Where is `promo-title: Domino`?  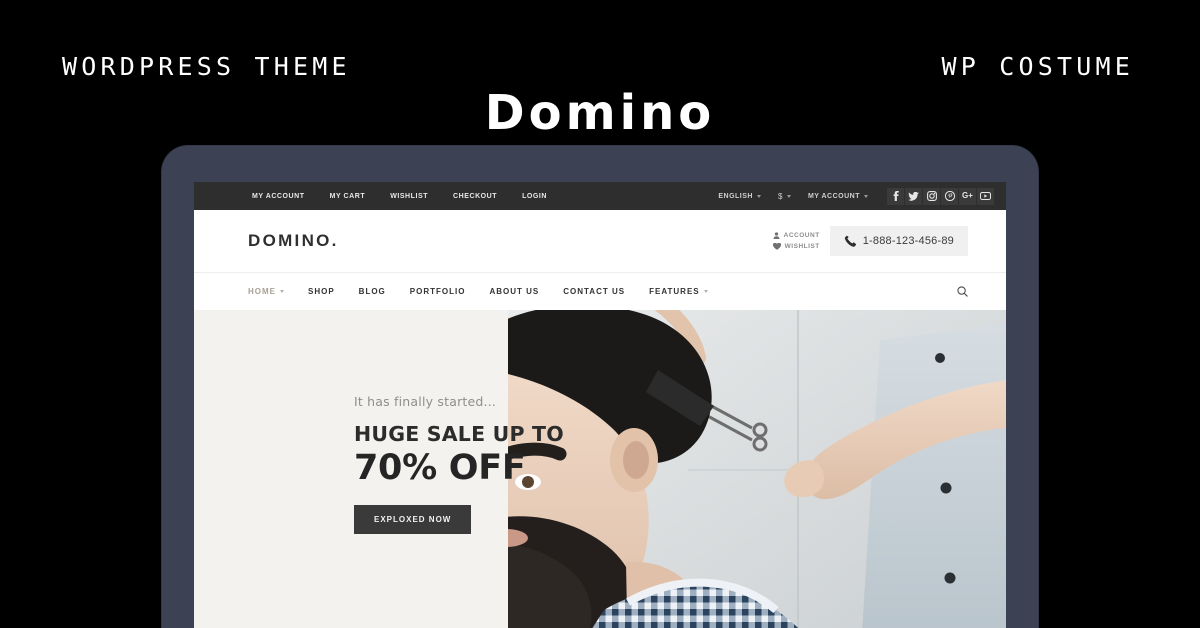
promo-title: Domino is located at coordinates (600, 113).